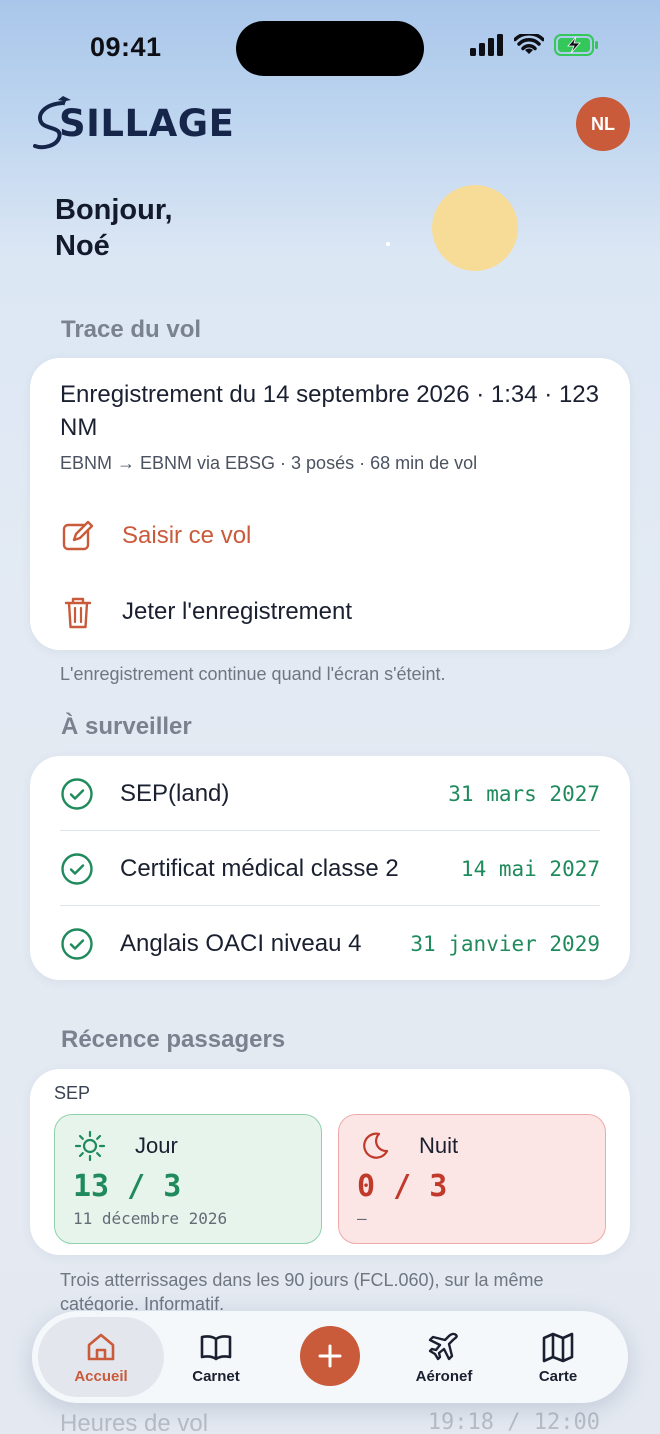 The width and height of the screenshot is (660, 1434). Describe the element at coordinates (407, 1146) in the screenshot. I see `night-tile-header: Nuit` at that location.